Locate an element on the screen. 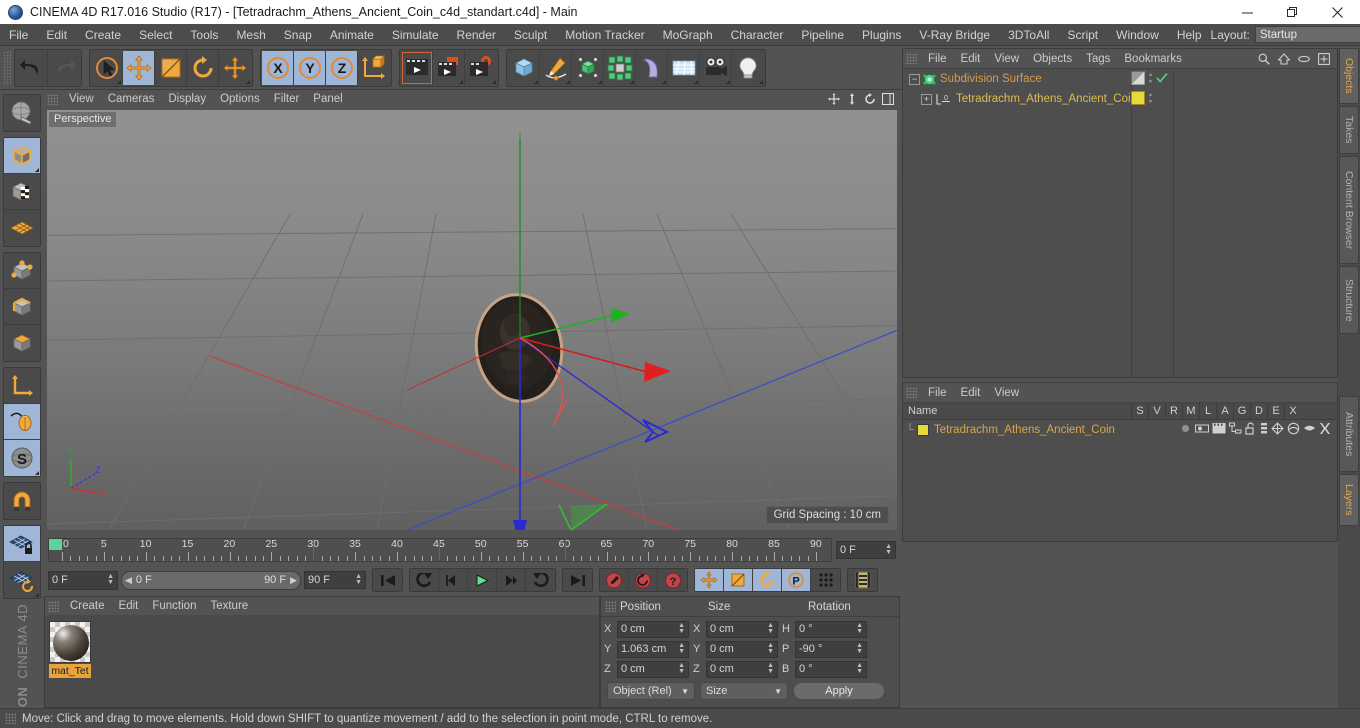  redo-icon is located at coordinates (64, 67).